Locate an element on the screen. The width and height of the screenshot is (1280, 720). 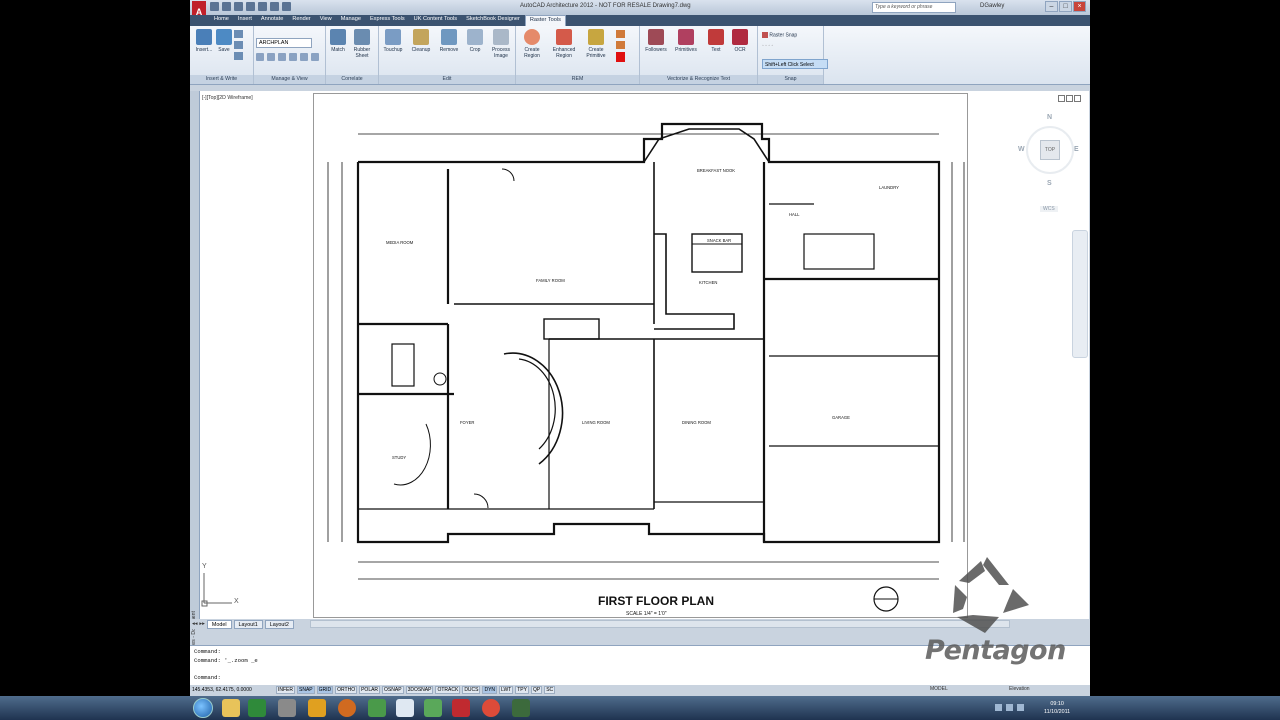
raster-snap-toggle: Raster Snap is located at coordinates (779, 35).